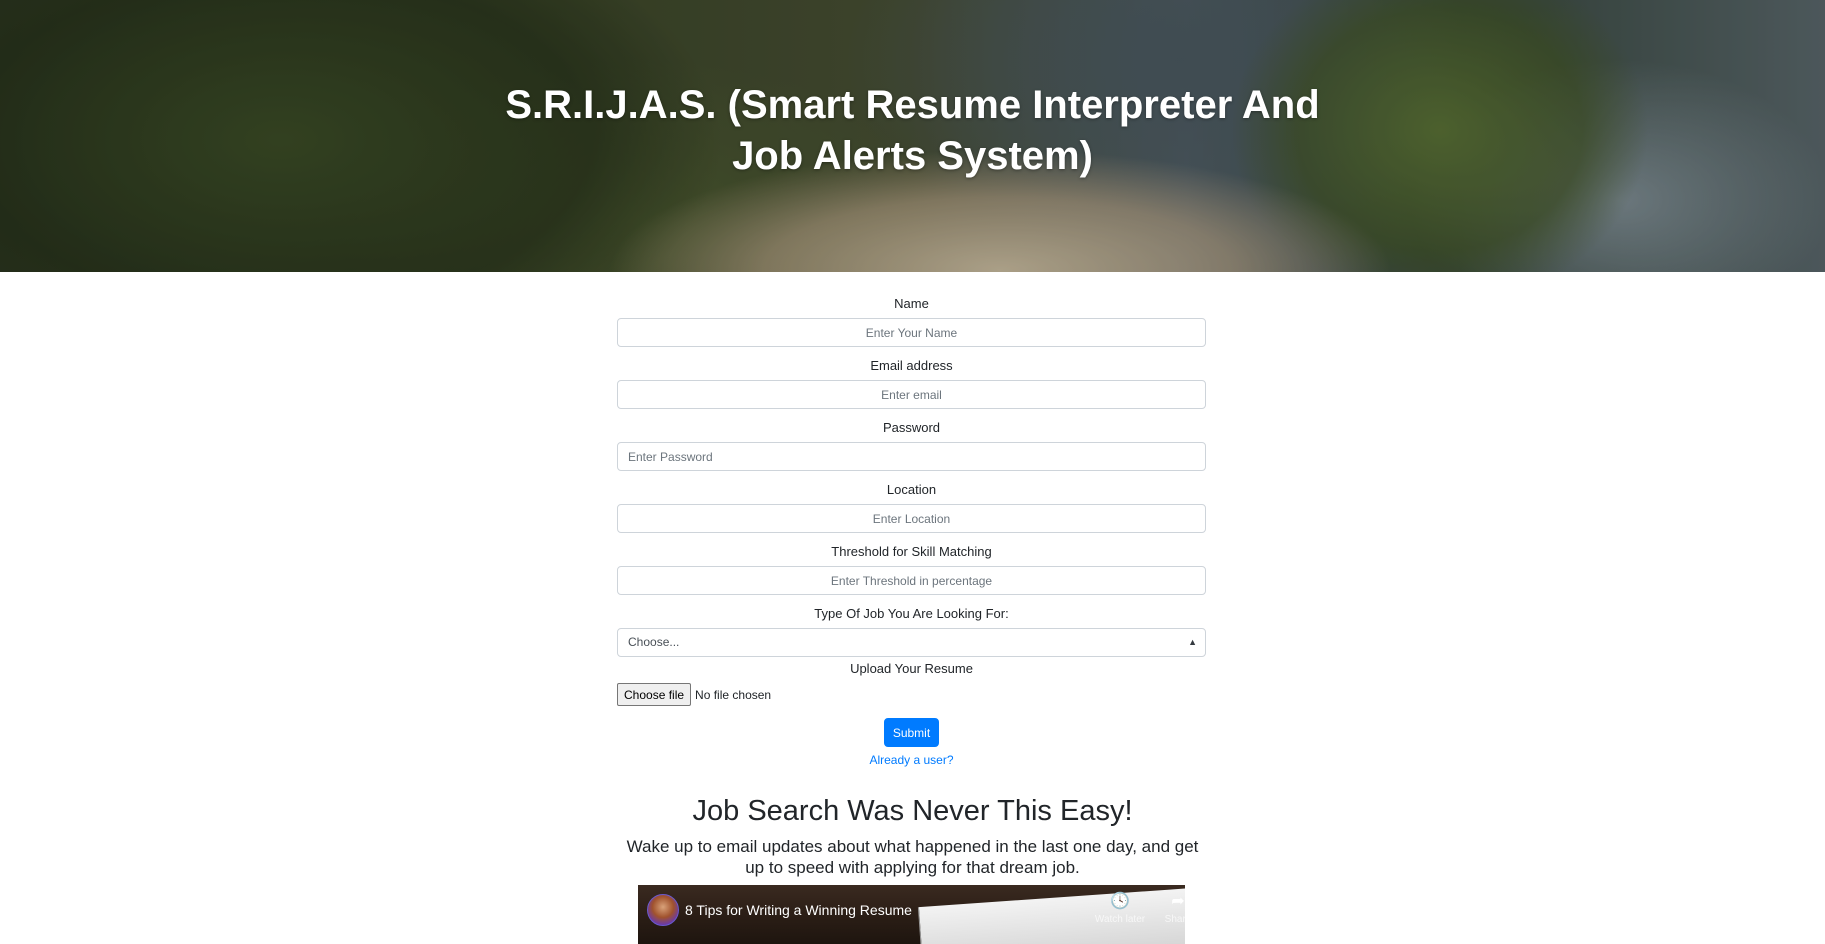  What do you see at coordinates (1192, 642) in the screenshot?
I see `select-arrows-icon: ▲` at bounding box center [1192, 642].